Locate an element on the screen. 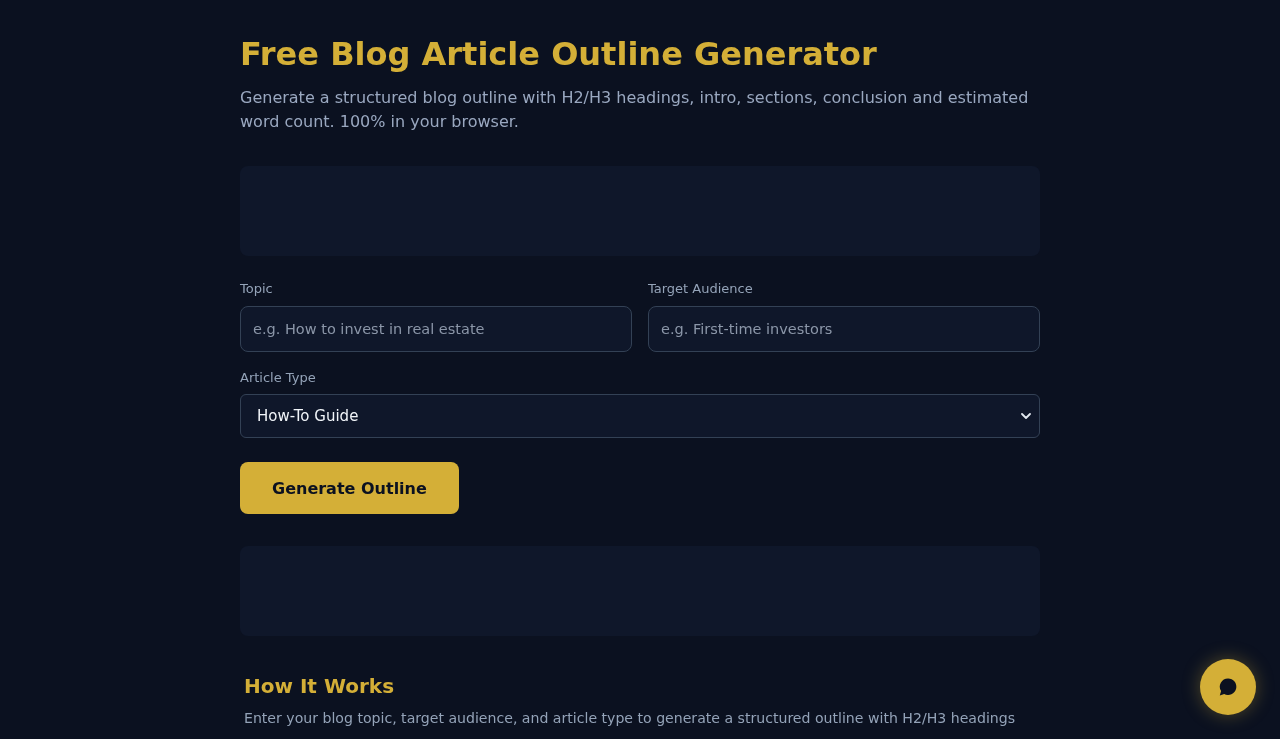  page-subtitle: Generate a structured blog outline with H2/H3 headings, intro, sections, conclusion and estimated word count. 100% in your browser. is located at coordinates (635, 110).